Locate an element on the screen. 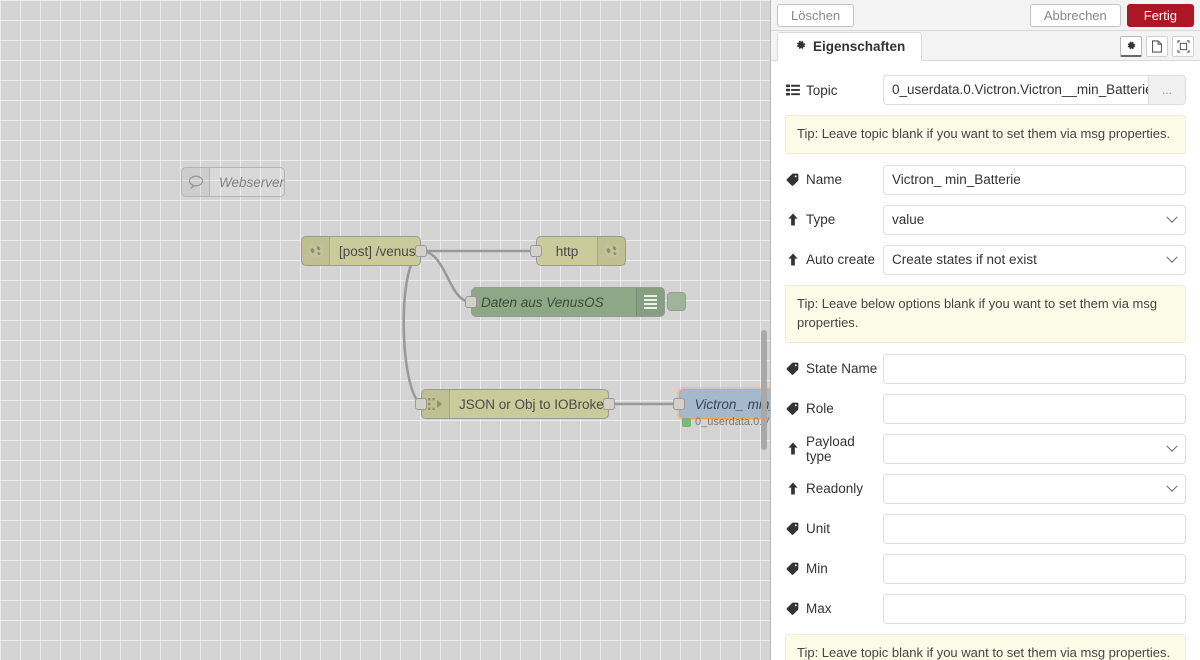 The image size is (1200, 660). field-row-name: Name Victron_ min_Batterie is located at coordinates (985, 179).